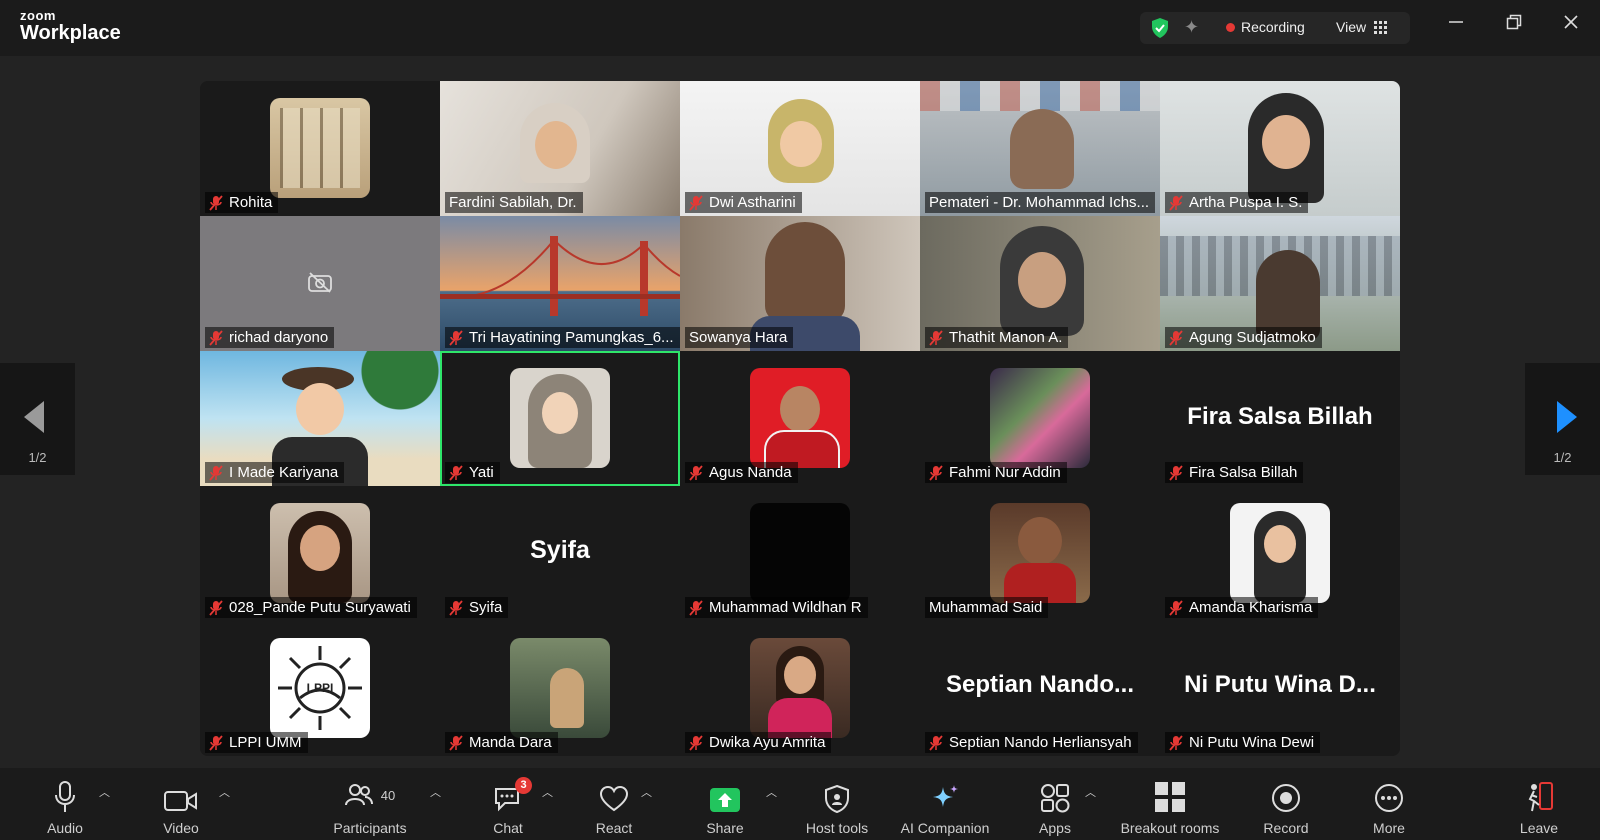  What do you see at coordinates (945, 796) in the screenshot?
I see `ai-companion-sparkle-icon` at bounding box center [945, 796].